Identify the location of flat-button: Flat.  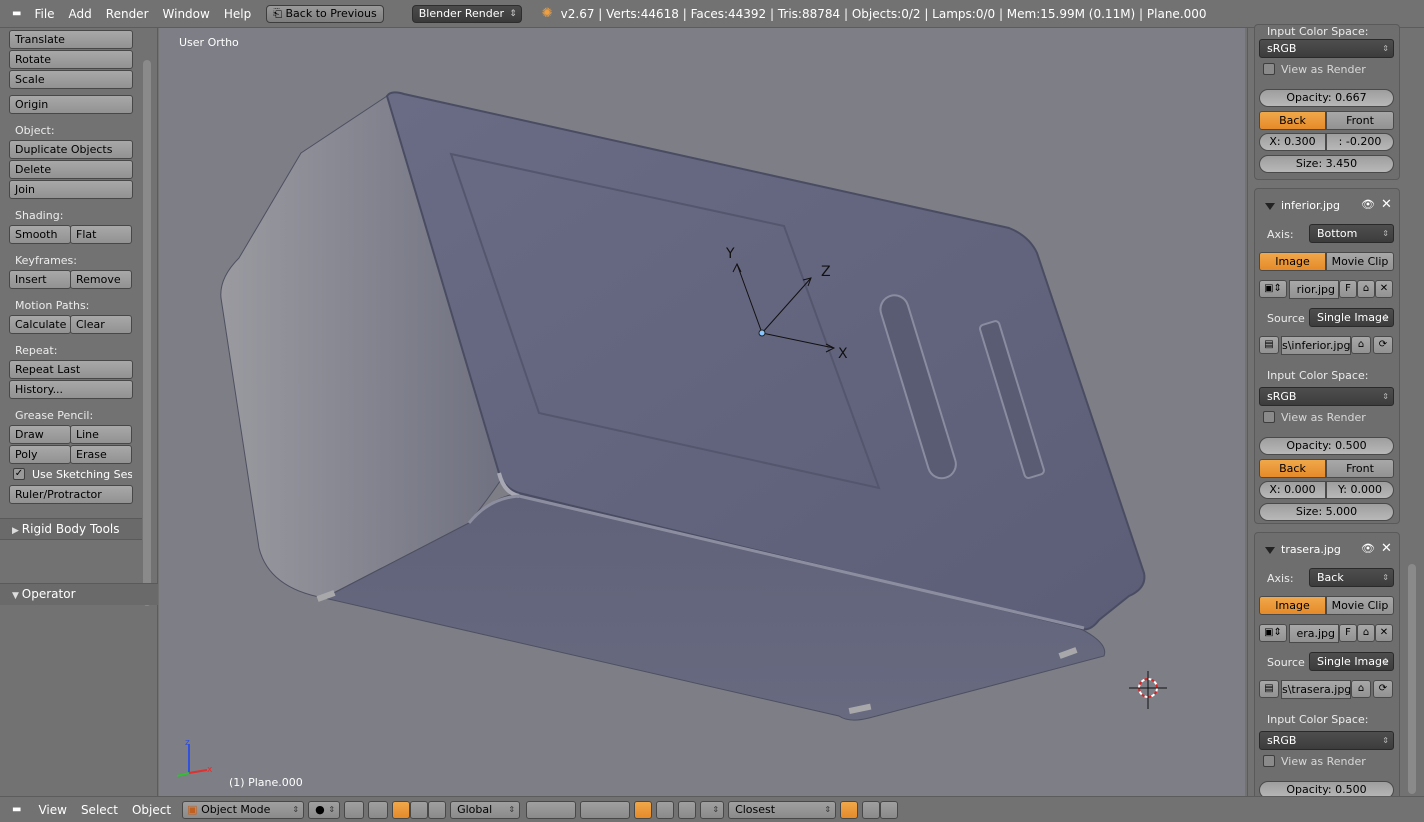
(101, 234).